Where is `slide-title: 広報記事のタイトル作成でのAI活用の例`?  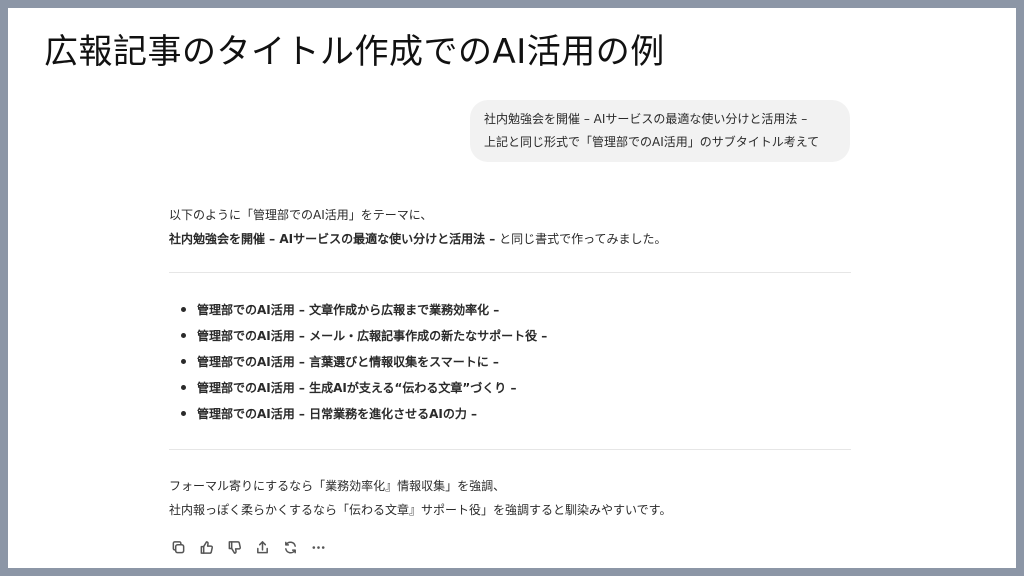
slide-title: 広報記事のタイトル作成でのAI活用の例 is located at coordinates (354, 52).